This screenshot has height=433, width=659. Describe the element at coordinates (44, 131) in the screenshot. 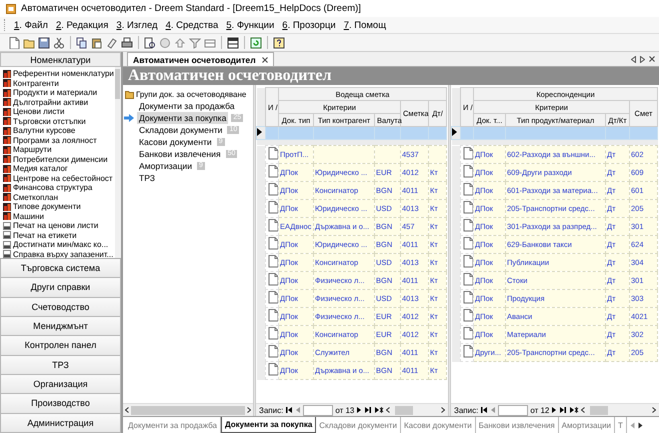

I see `sidebar-item: Валутни курсове` at that location.